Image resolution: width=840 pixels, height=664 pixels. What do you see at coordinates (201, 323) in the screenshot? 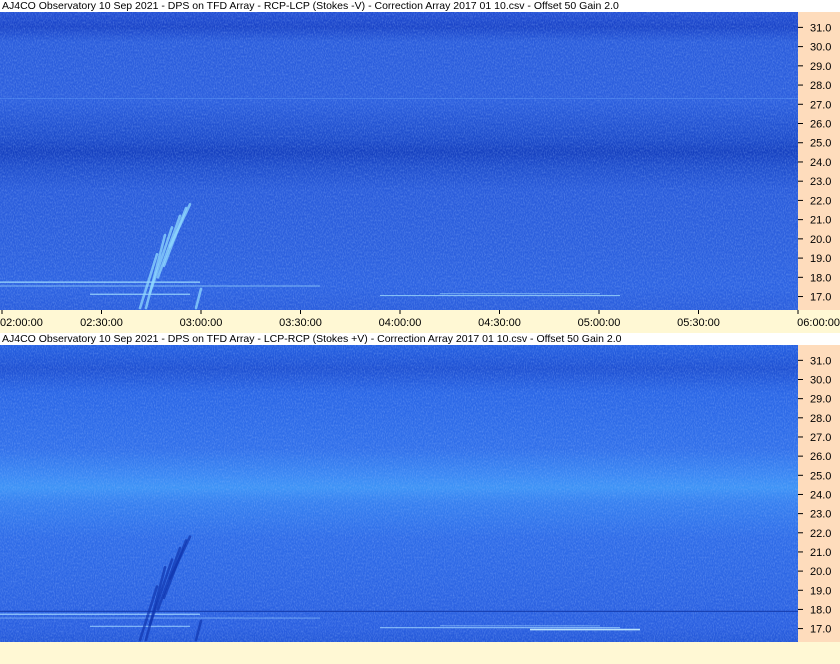
I see `x-tick-label: 03:00:00` at bounding box center [201, 323].